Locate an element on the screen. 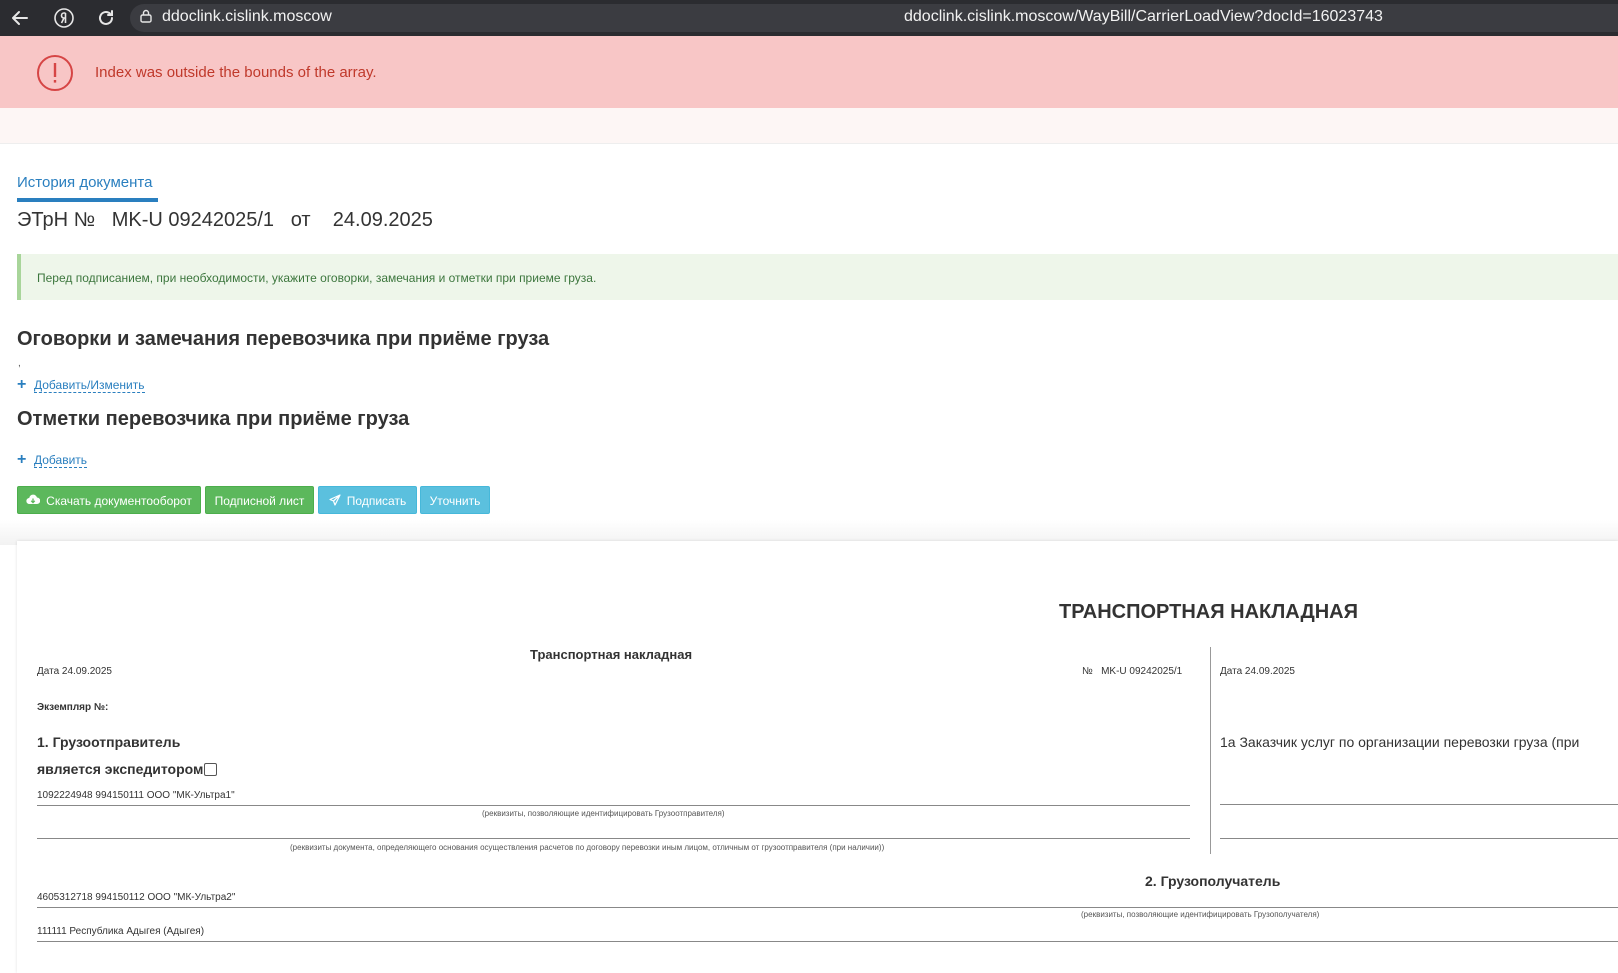 The width and height of the screenshot is (1618, 973). download-docflow-button: Скачать документооборот is located at coordinates (109, 500).